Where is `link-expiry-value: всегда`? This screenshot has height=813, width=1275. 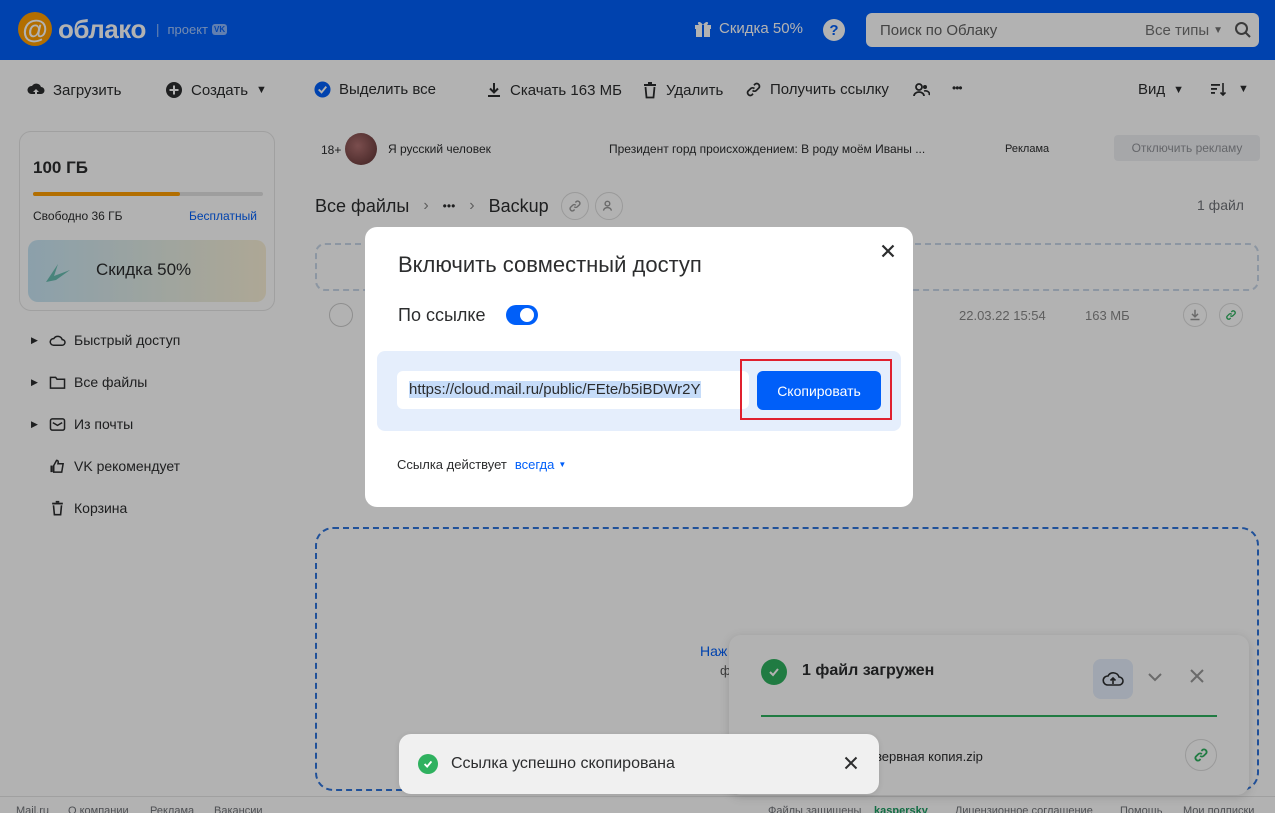 link-expiry-value: всегда is located at coordinates (534, 464).